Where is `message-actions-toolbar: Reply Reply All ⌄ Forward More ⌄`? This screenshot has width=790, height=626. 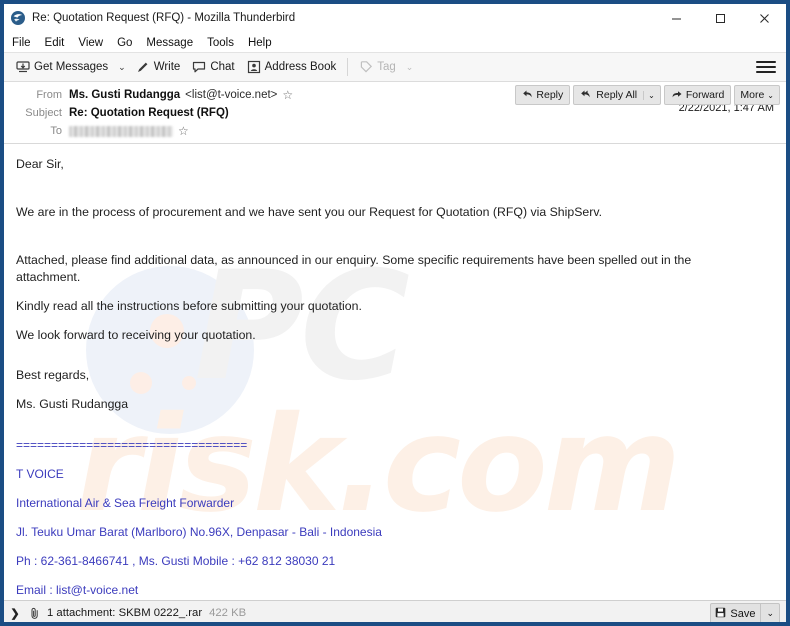 message-actions-toolbar: Reply Reply All ⌄ Forward More ⌄ is located at coordinates (647, 95).